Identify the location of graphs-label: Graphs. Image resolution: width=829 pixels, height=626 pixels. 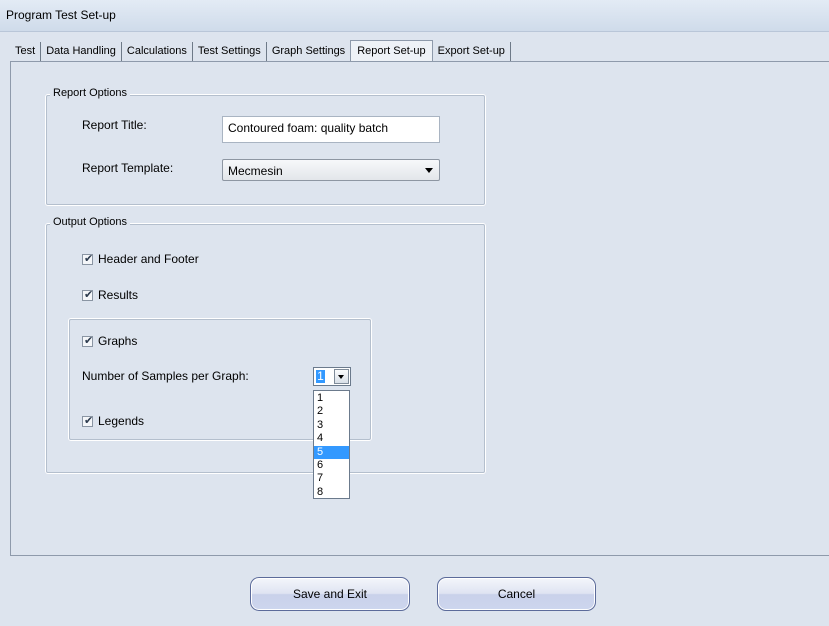
(118, 341).